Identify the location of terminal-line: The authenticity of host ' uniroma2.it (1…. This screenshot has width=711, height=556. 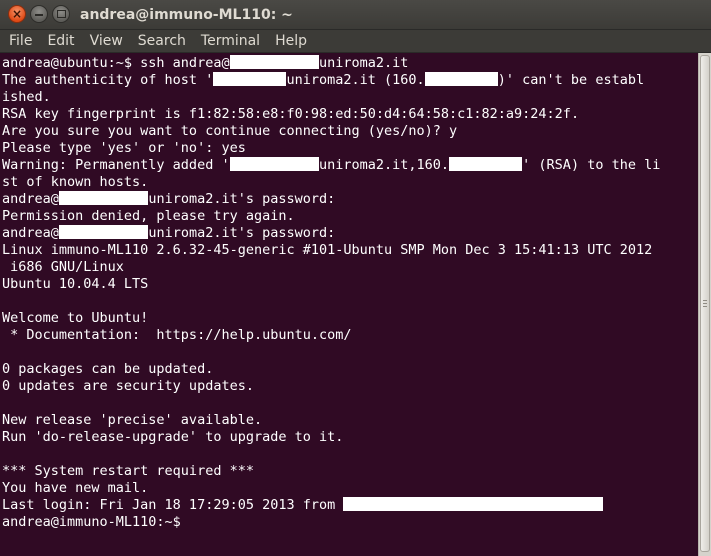
(331, 80).